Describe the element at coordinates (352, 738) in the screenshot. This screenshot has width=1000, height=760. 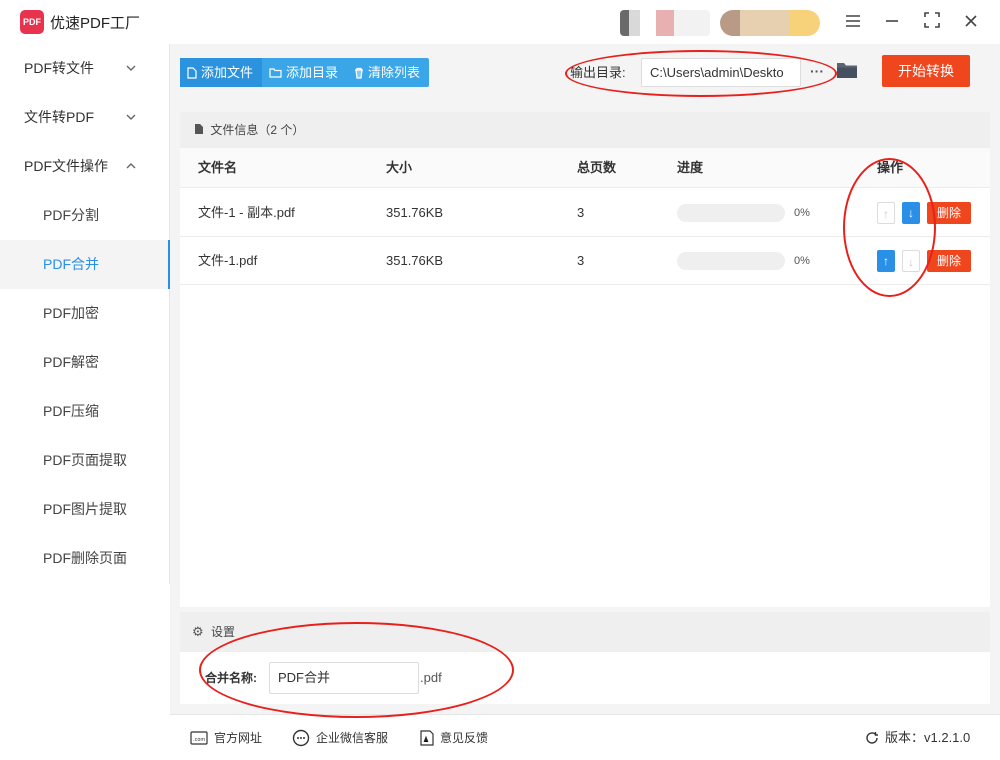
I see `wechat-service-label: 企业微信客服` at that location.